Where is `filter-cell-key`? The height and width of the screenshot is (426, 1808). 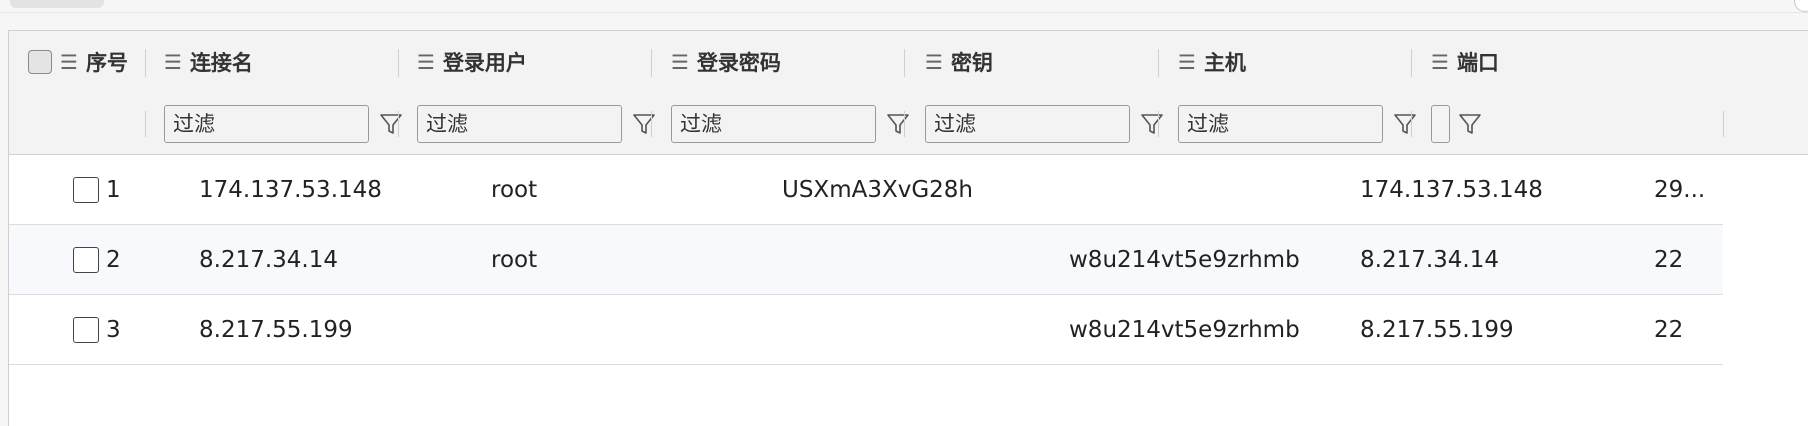
filter-cell-key is located at coordinates (1045, 123).